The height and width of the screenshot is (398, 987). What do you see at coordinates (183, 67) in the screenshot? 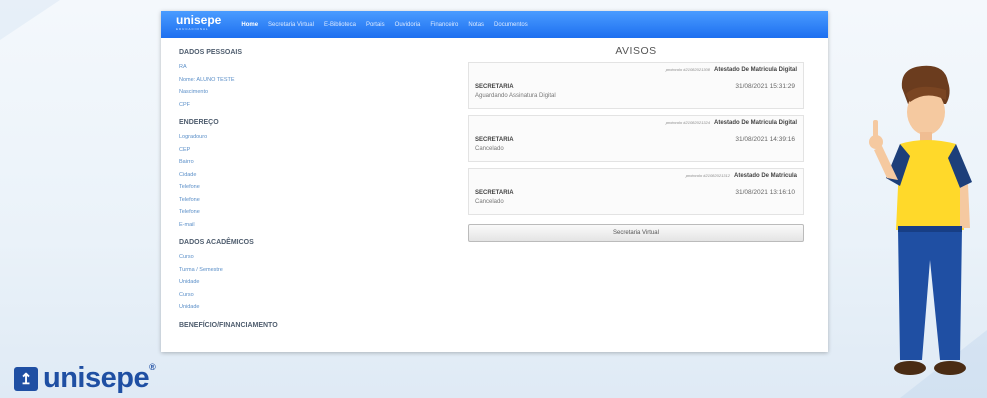
I see `field-ra: RA` at bounding box center [183, 67].